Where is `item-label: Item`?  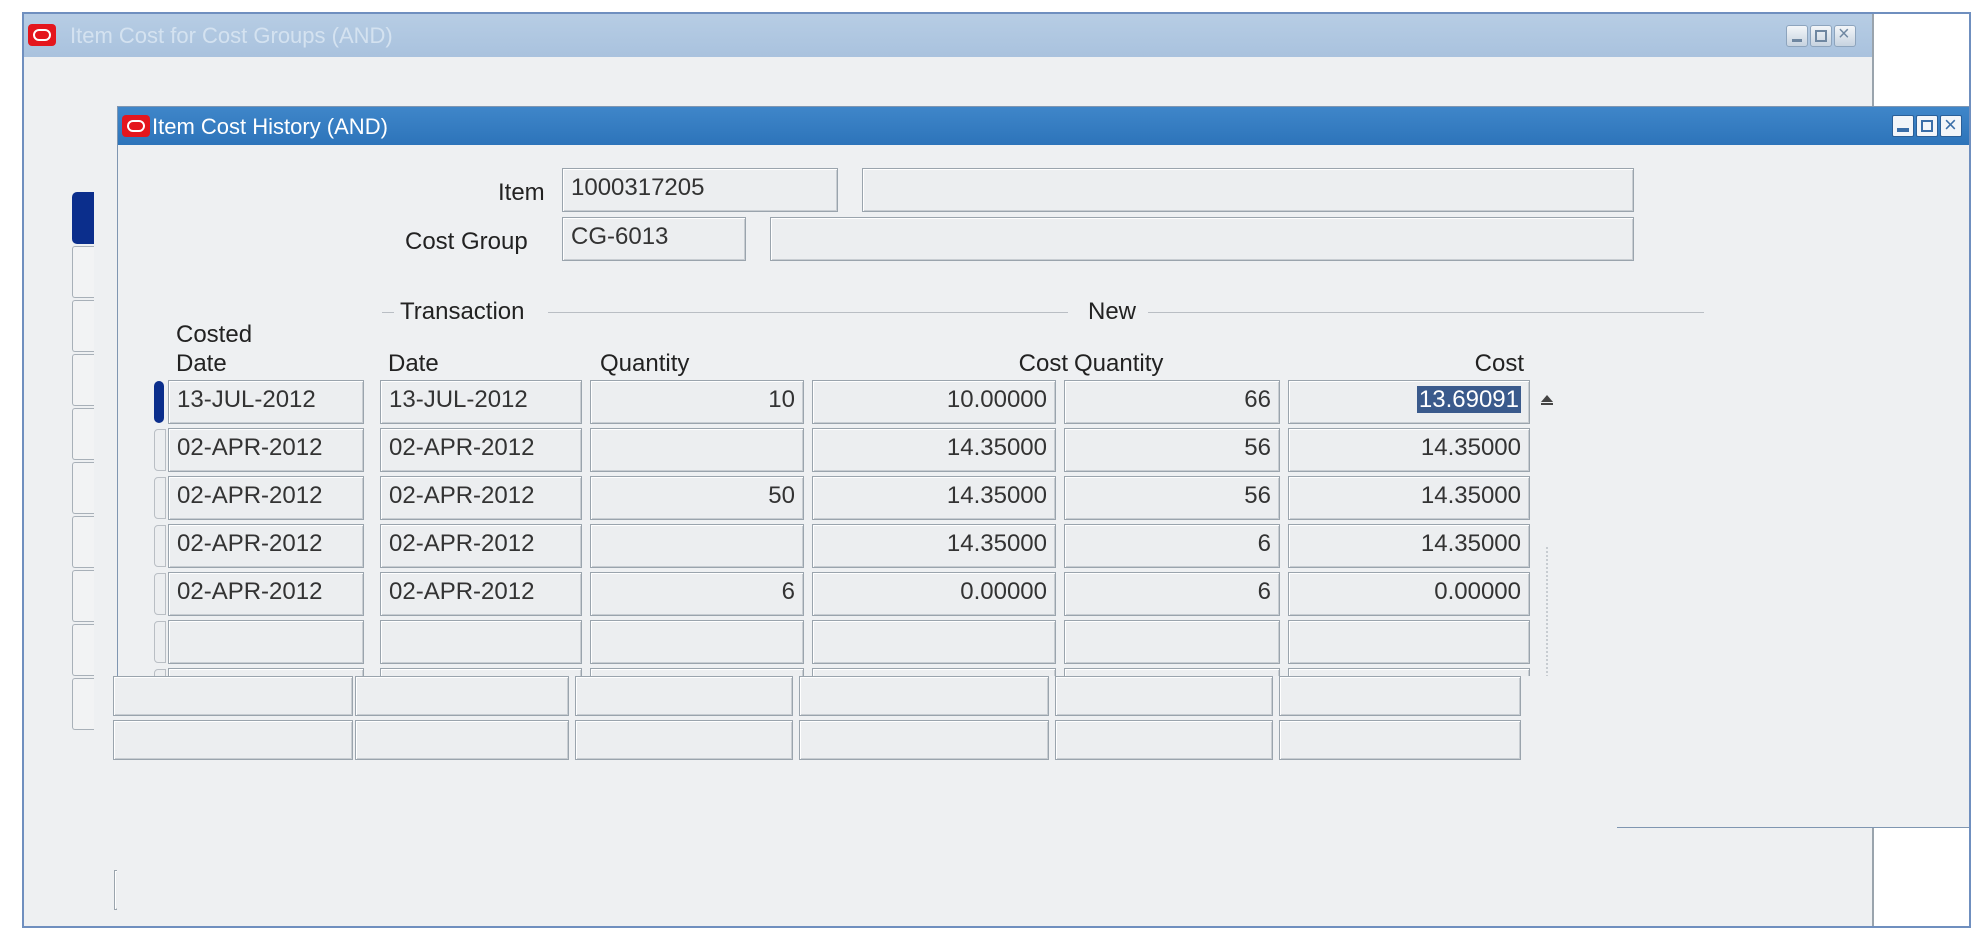
item-label: Item is located at coordinates (521, 192).